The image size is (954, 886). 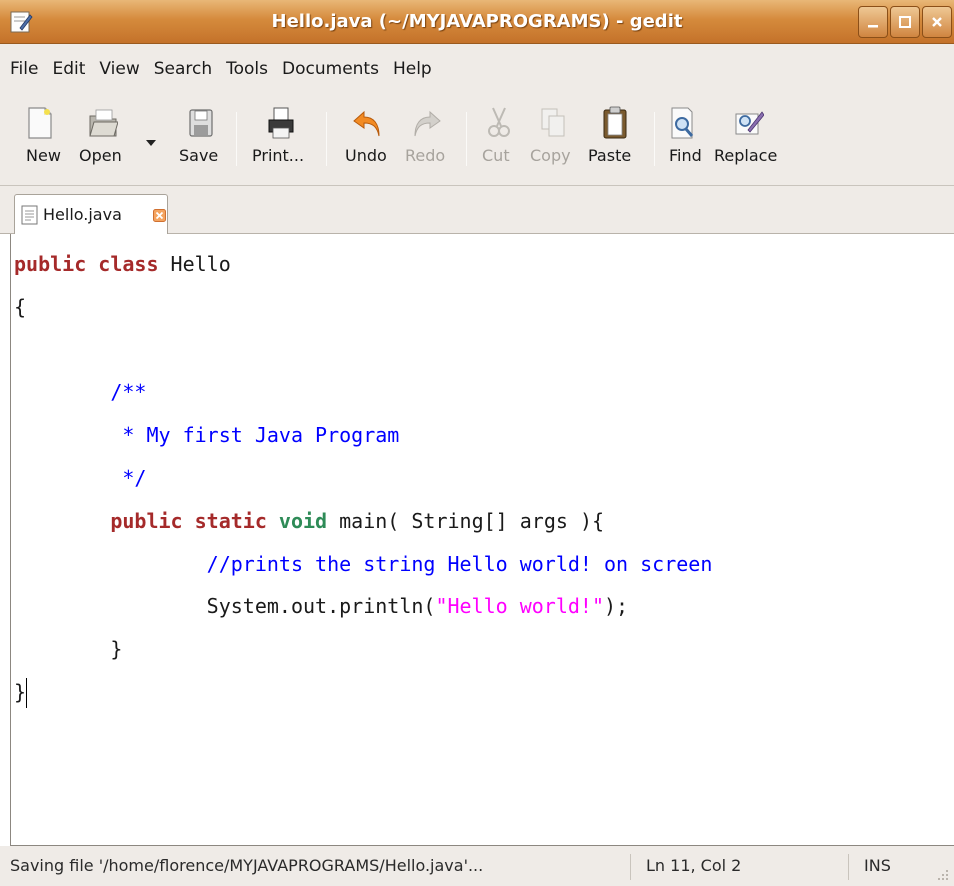 I want to click on maximize-icon, so click(x=905, y=22).